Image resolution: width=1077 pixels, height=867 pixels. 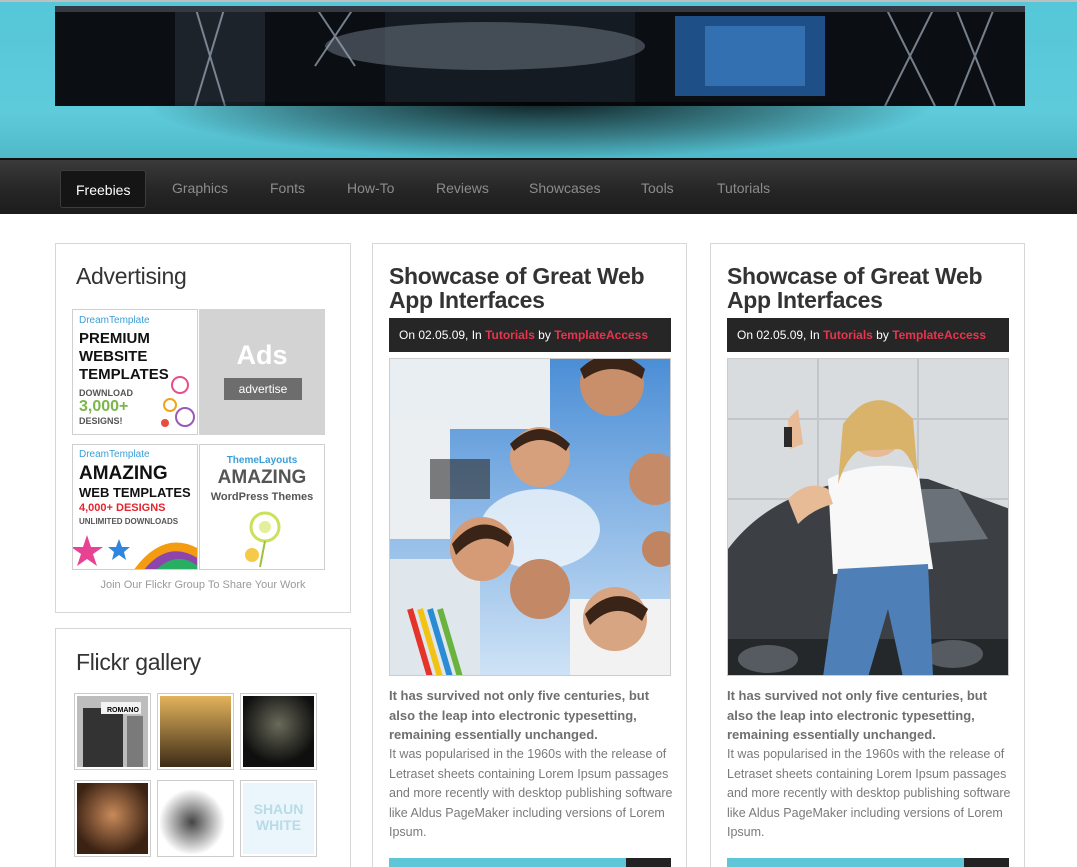 I want to click on flickr-thumb: SHAUN WHITE, so click(x=278, y=818).